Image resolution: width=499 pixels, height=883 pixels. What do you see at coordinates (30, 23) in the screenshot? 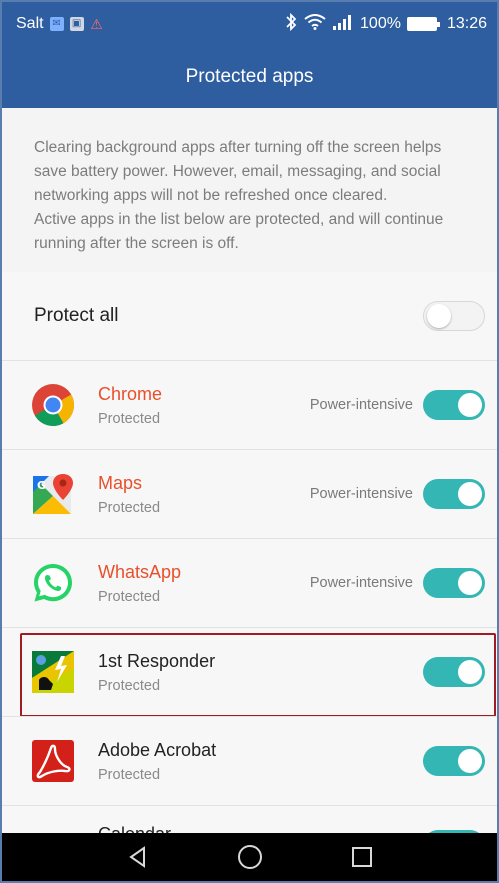
I see `carrier-name: Salt` at bounding box center [30, 23].